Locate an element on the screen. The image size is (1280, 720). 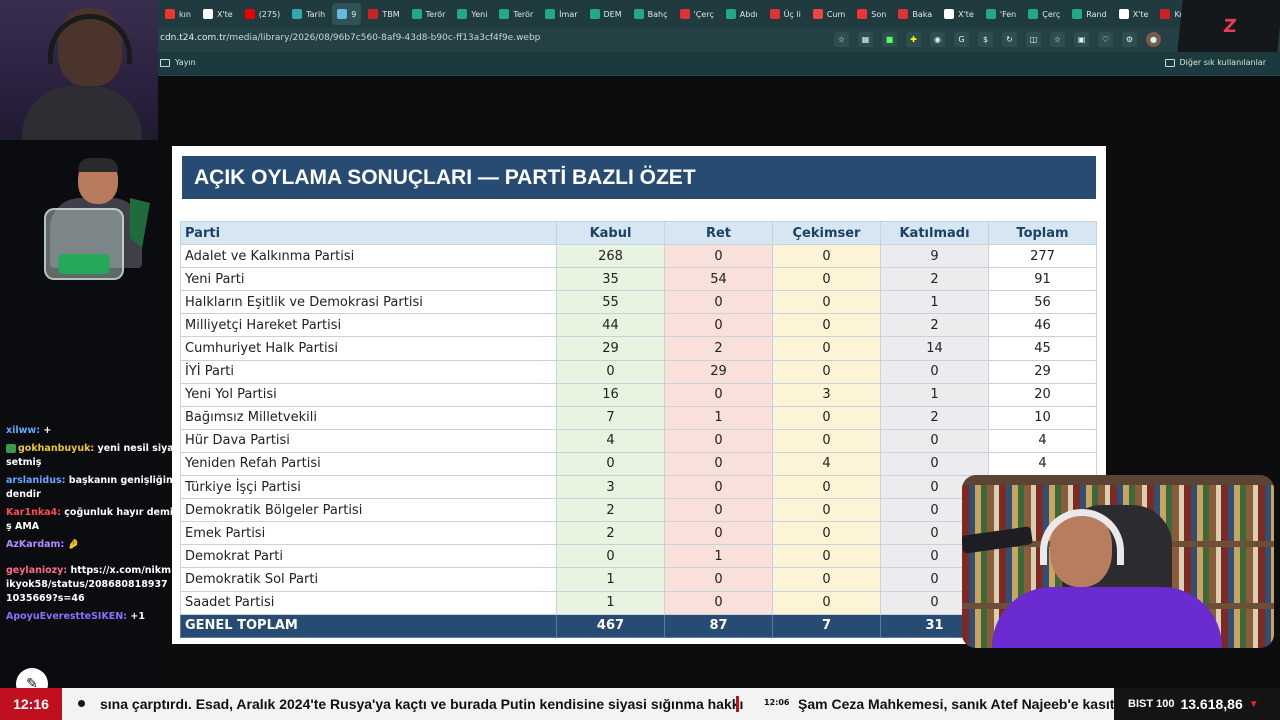
chat-message: ApoyuEverestteSIKEN: +1 is located at coordinates (90, 617).